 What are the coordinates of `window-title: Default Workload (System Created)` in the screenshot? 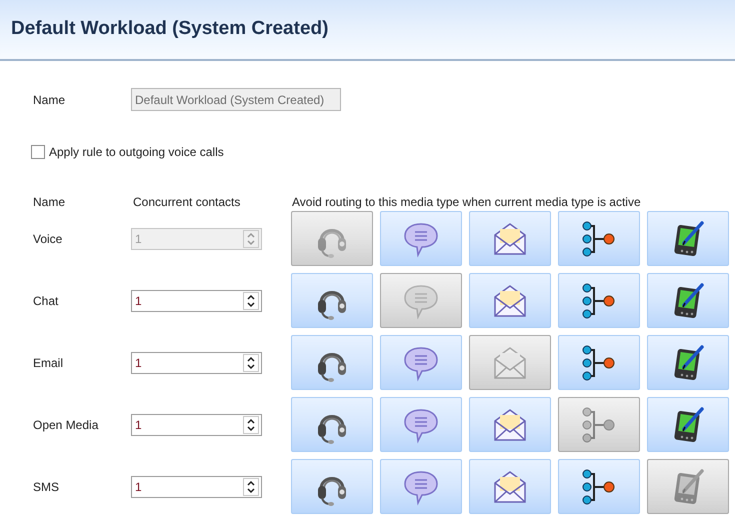 It's located at (169, 29).